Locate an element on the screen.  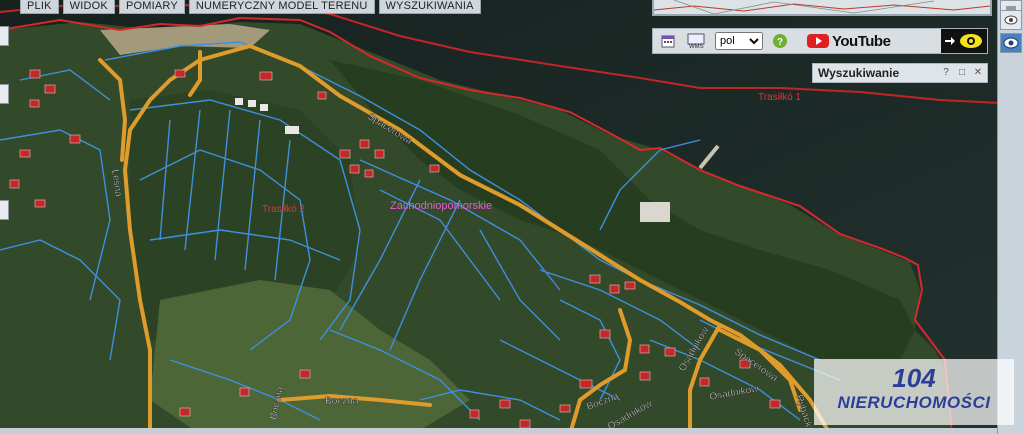
youtube-icon is located at coordinates (818, 41).